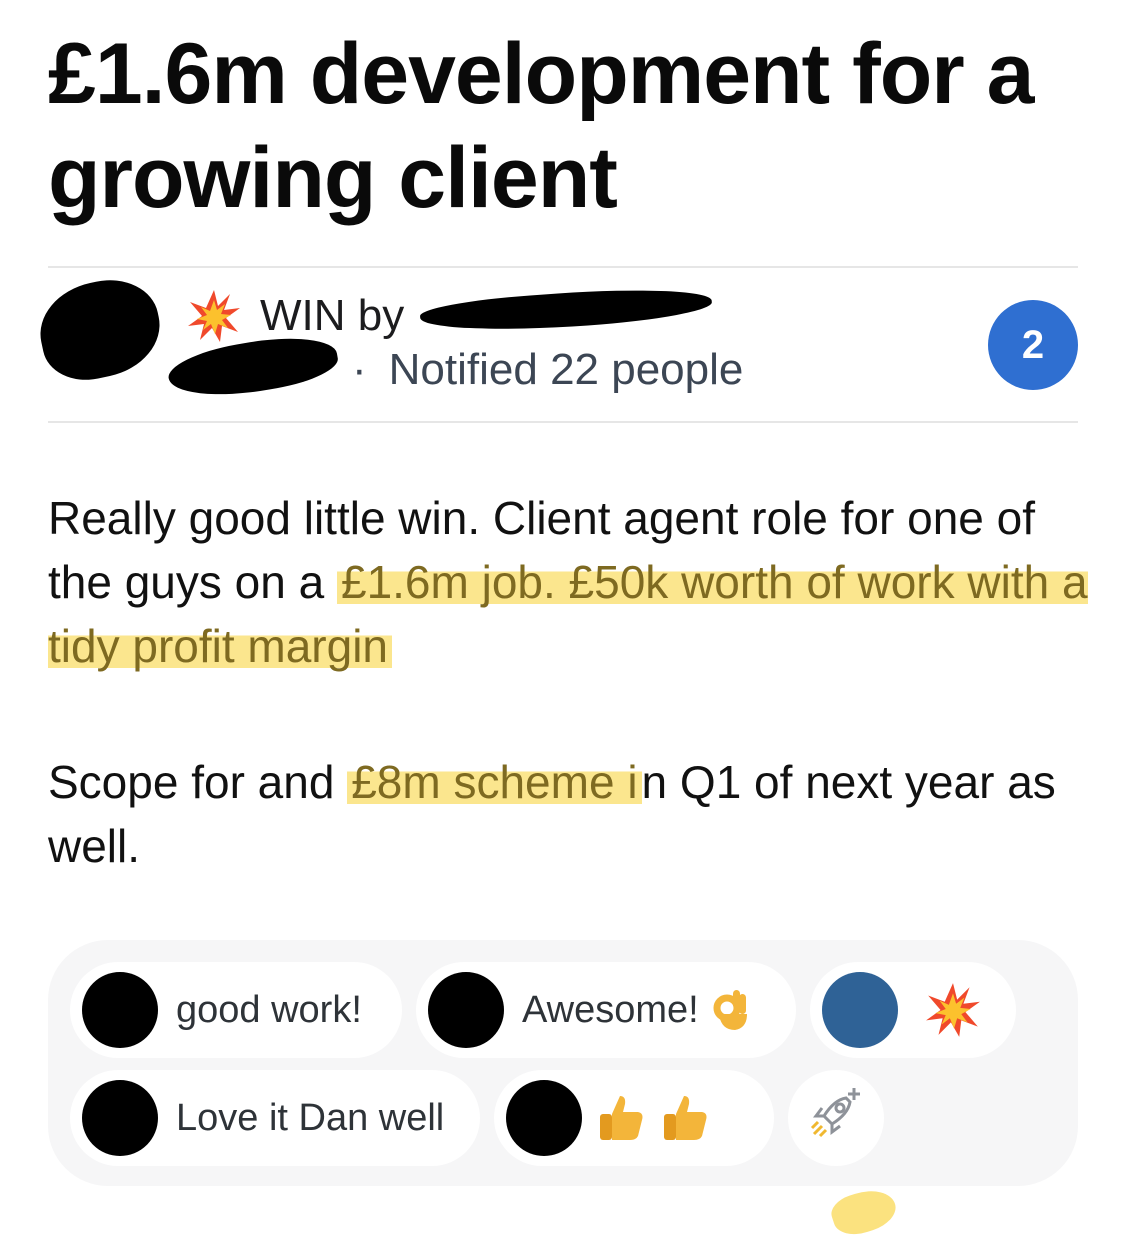 This screenshot has height=1245, width=1124. I want to click on paragraph2-lead: Scope for and, so click(198, 782).